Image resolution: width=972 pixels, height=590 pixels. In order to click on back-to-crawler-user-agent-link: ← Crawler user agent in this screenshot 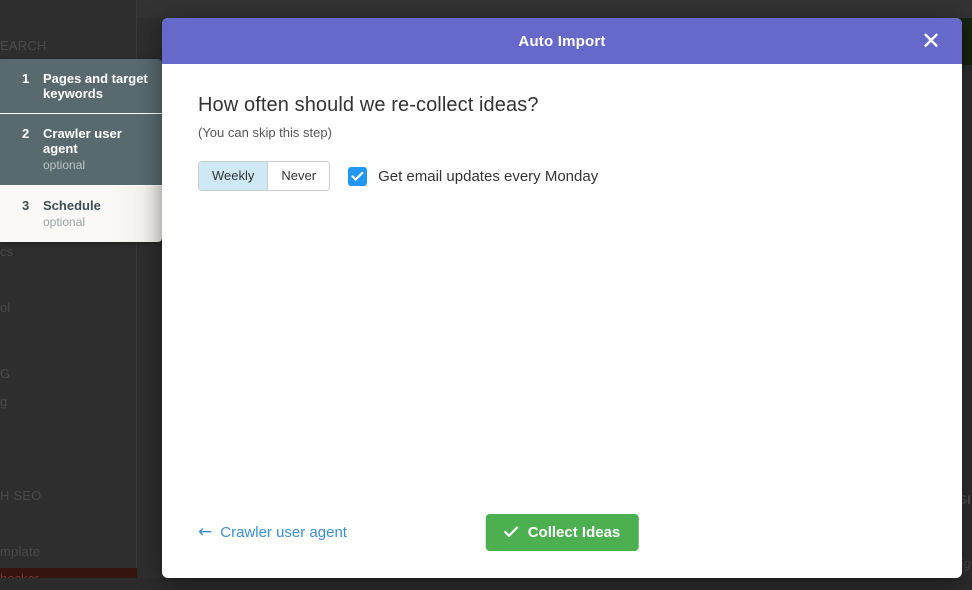, I will do `click(272, 531)`.